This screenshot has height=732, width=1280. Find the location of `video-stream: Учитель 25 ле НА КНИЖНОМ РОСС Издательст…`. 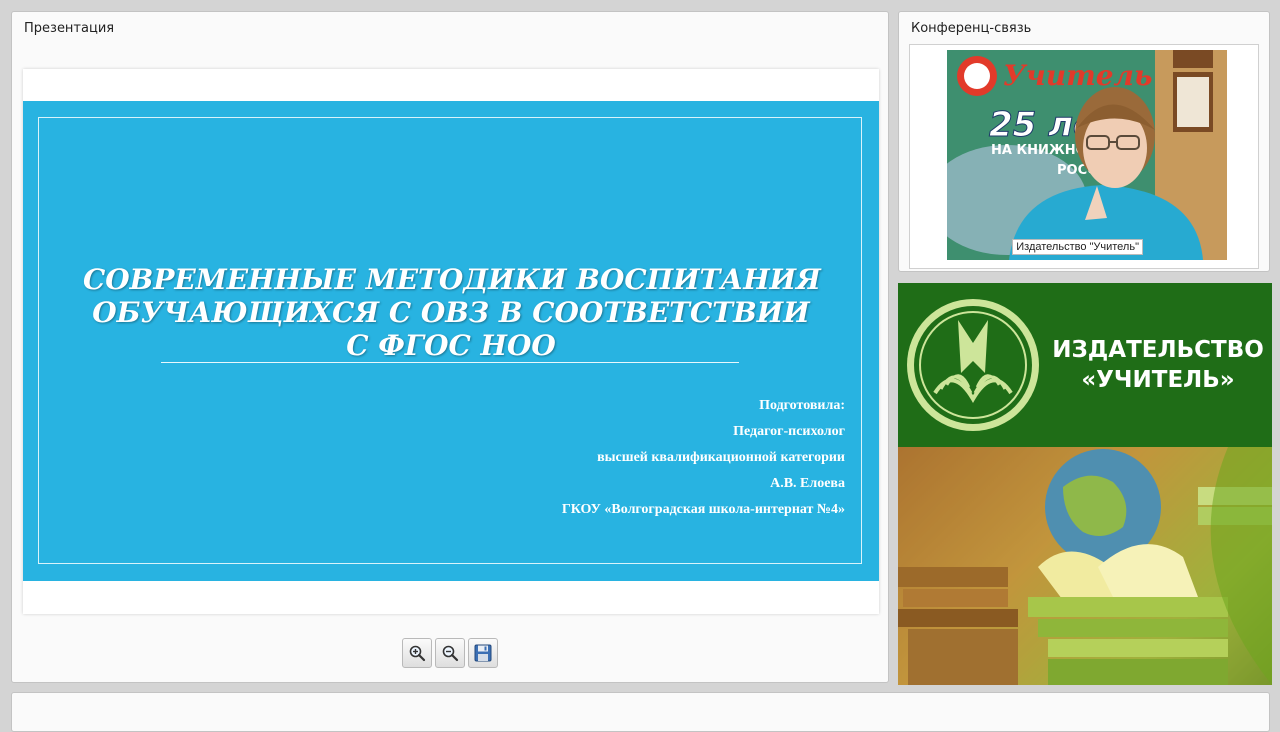

video-stream: Учитель 25 ле НА КНИЖНОМ РОСС Издательст… is located at coordinates (1087, 155).